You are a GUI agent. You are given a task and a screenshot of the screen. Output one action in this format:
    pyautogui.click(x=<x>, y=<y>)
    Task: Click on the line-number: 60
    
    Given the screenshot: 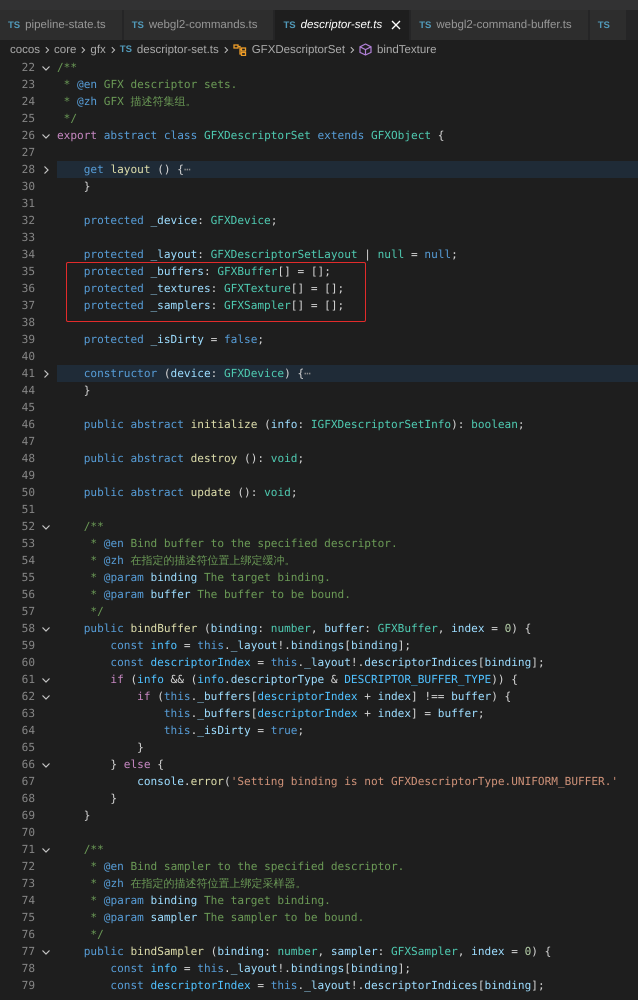 What is the action you would take?
    pyautogui.click(x=27, y=662)
    